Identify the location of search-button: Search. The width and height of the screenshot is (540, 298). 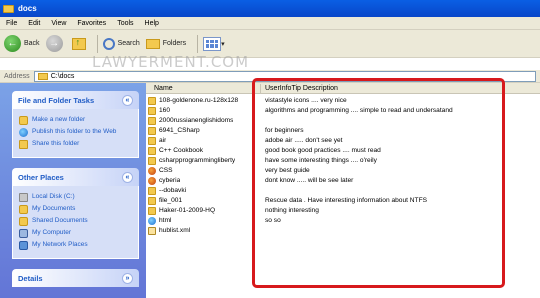
(121, 43).